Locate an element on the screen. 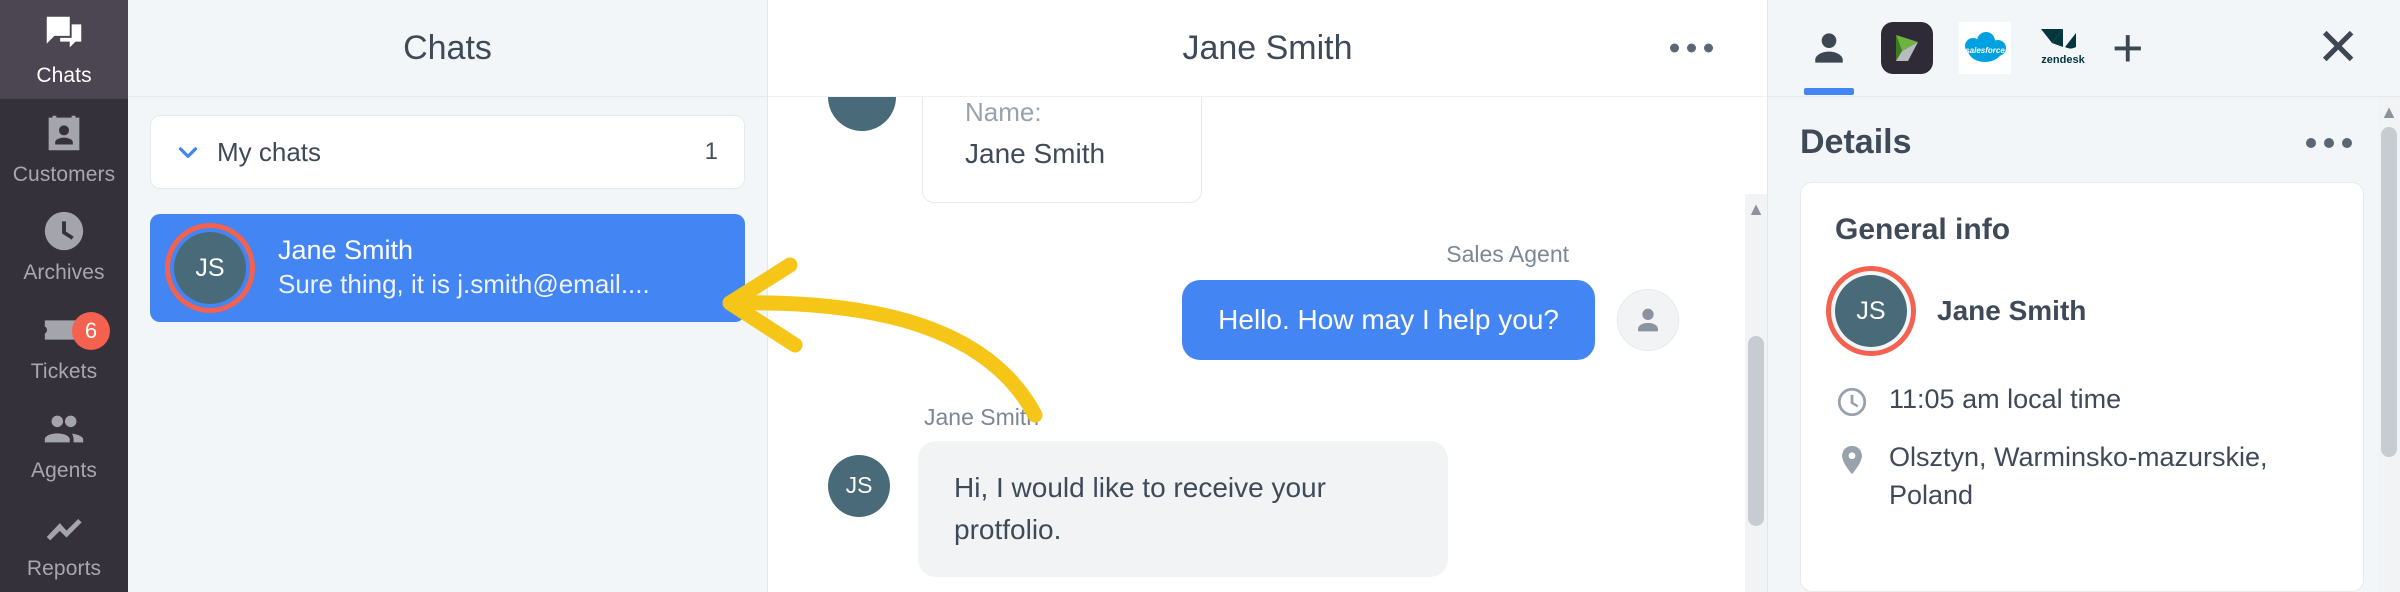 Image resolution: width=2400 pixels, height=592 pixels. customer-profile-tab is located at coordinates (1829, 57).